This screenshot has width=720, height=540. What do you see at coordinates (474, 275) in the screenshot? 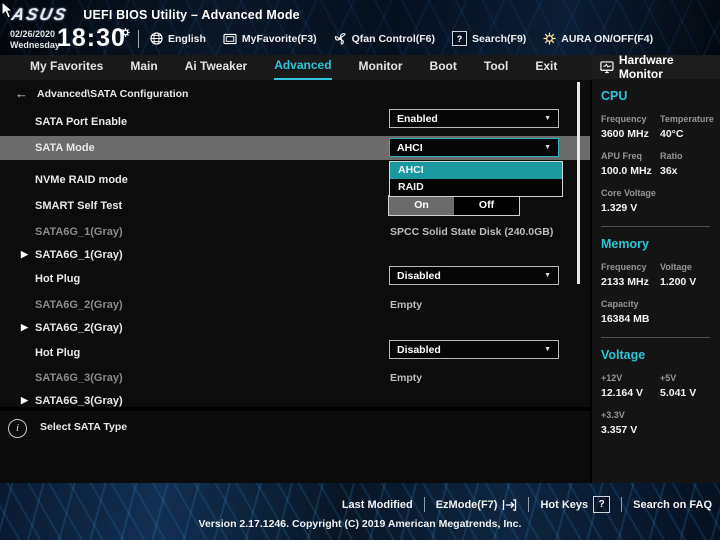
I see `hot-plug-1-dropdown: Disabled ▼` at bounding box center [474, 275].